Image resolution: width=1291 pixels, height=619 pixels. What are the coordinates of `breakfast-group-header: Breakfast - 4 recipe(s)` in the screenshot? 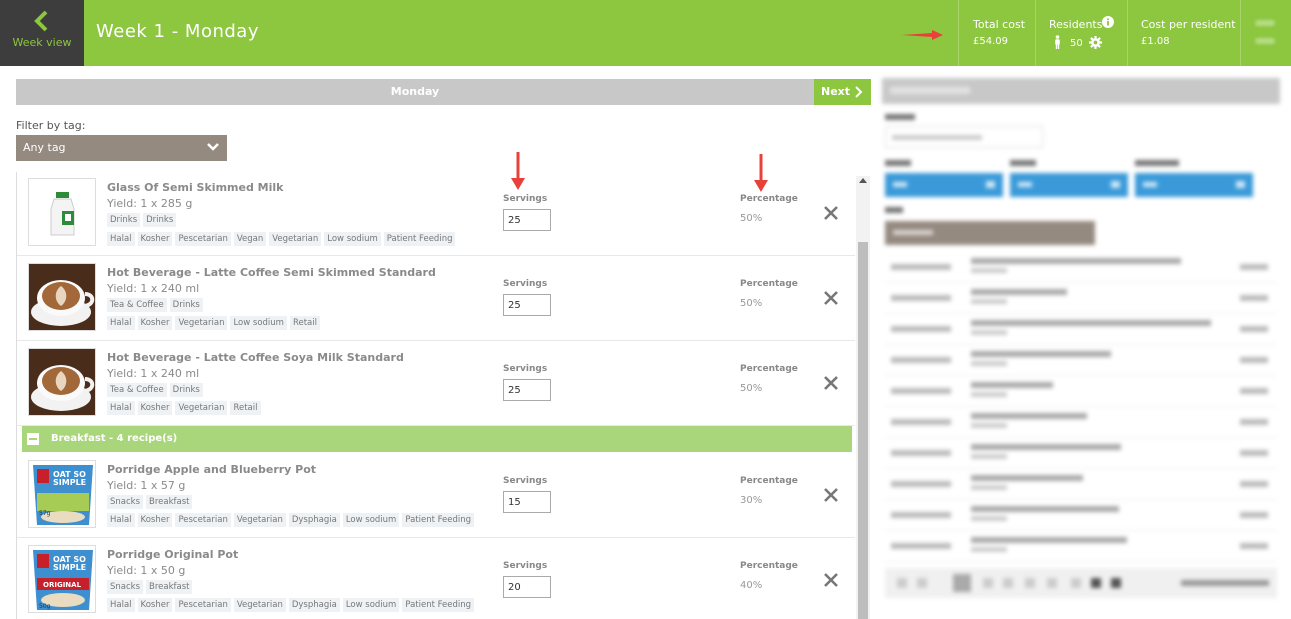 It's located at (437, 439).